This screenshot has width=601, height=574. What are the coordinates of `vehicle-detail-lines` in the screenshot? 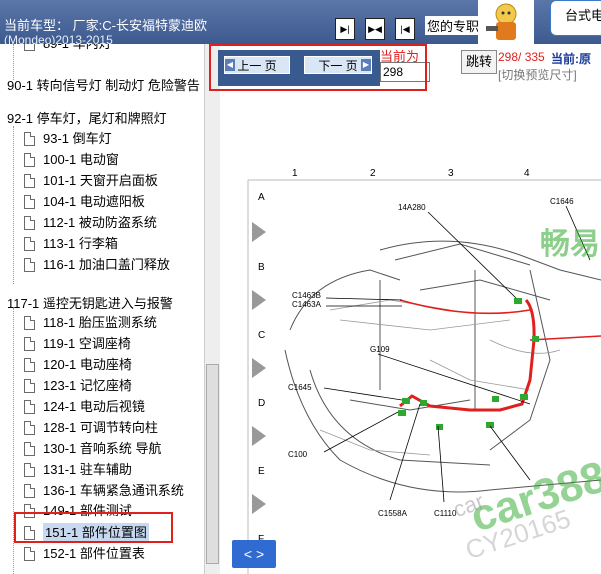 It's located at (440, 377).